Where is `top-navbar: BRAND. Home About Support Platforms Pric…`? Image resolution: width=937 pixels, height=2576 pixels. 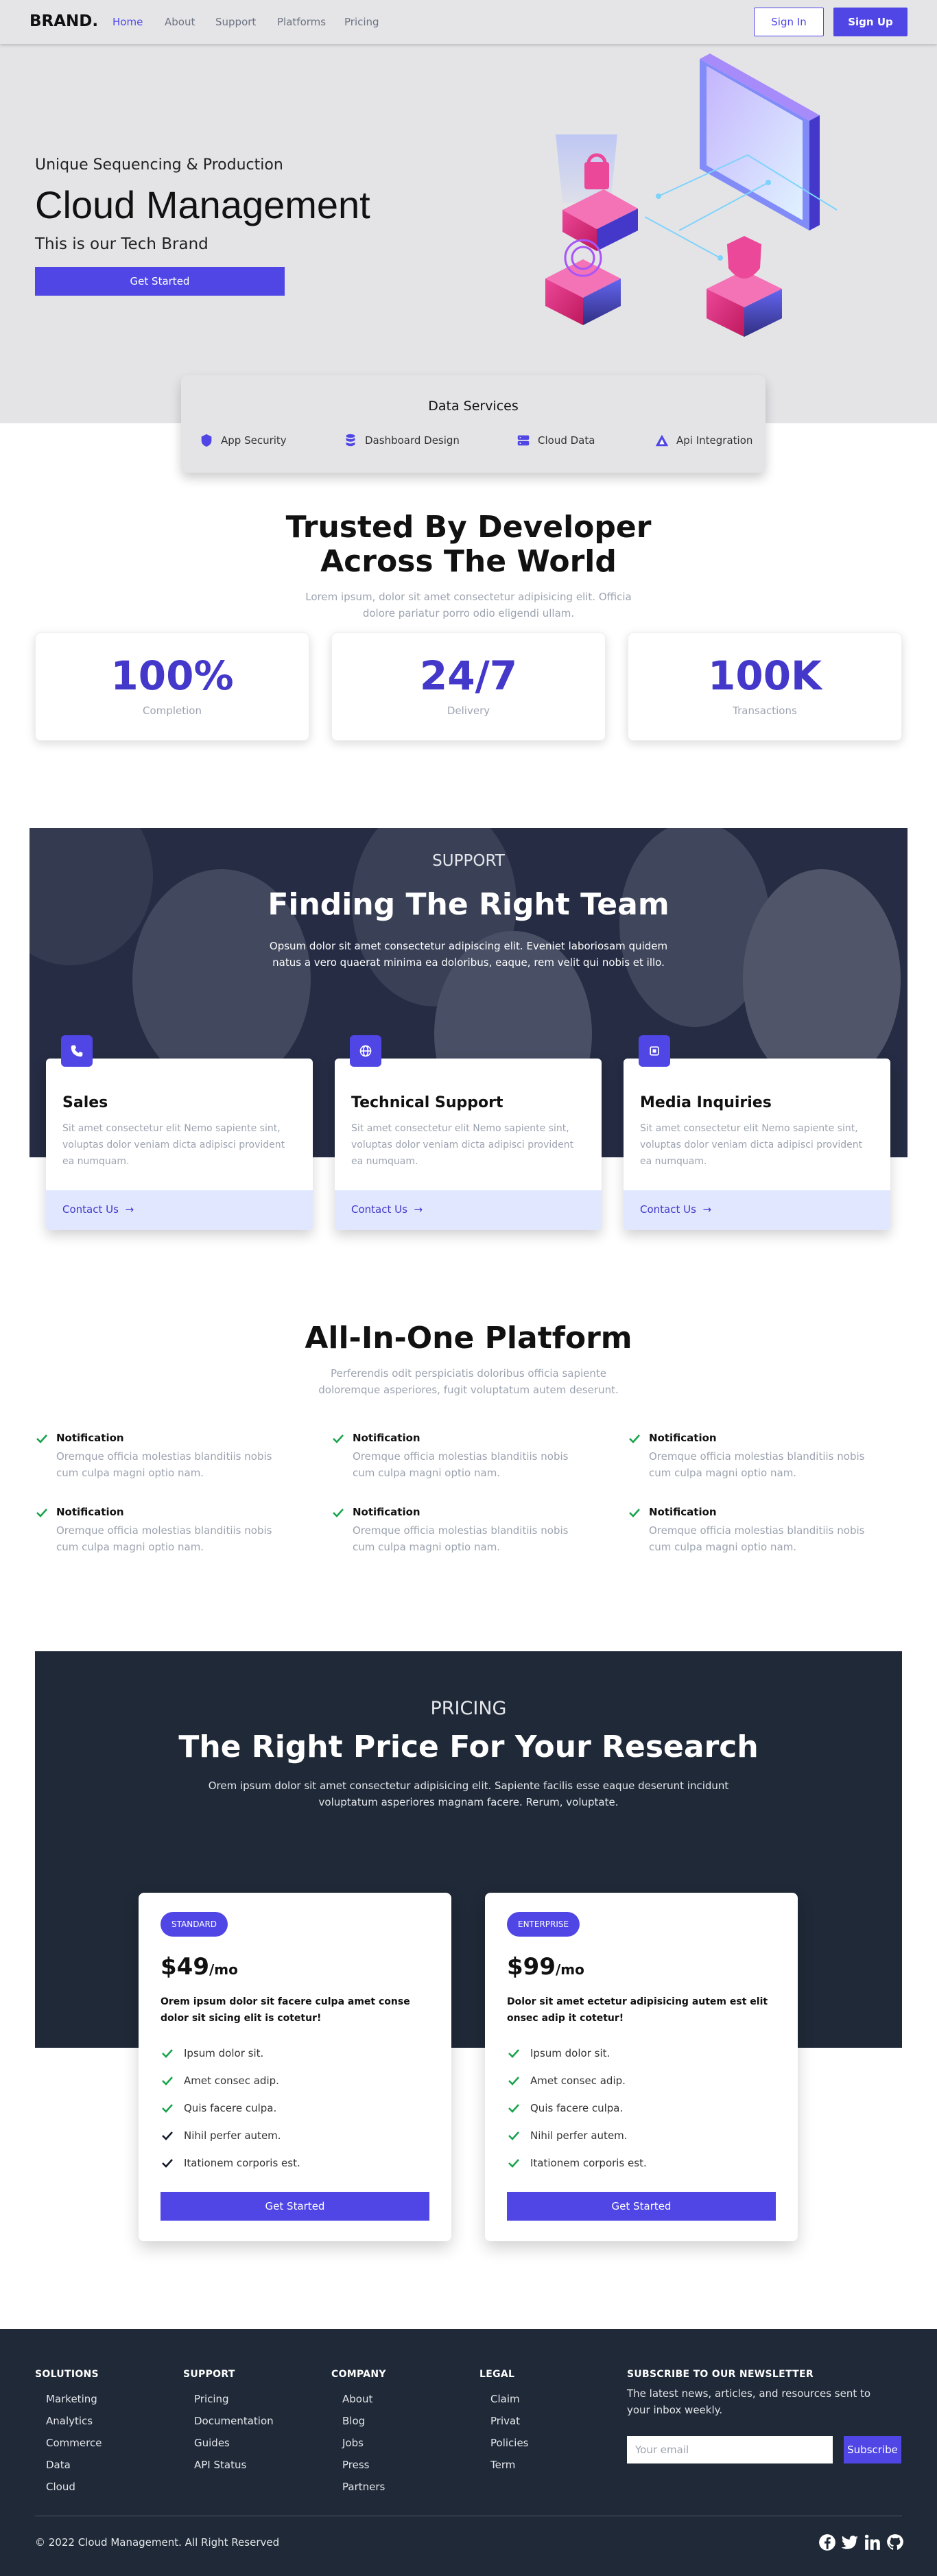 top-navbar: BRAND. Home About Support Platforms Pric… is located at coordinates (468, 22).